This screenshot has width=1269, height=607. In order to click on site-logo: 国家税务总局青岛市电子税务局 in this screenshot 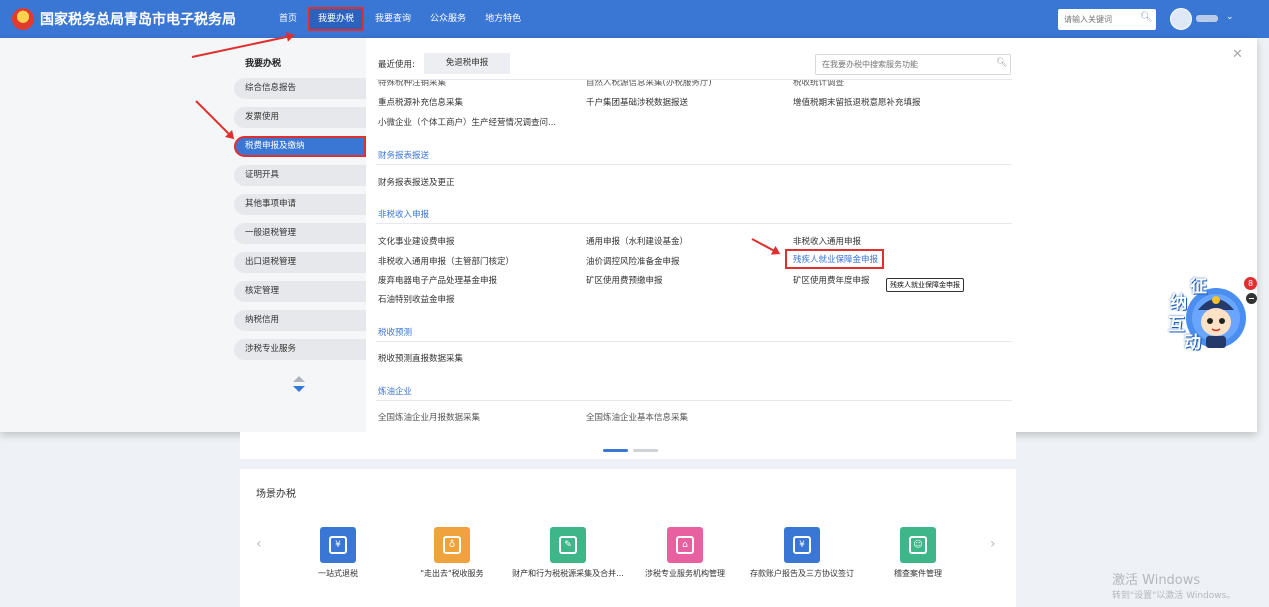, I will do `click(134, 19)`.